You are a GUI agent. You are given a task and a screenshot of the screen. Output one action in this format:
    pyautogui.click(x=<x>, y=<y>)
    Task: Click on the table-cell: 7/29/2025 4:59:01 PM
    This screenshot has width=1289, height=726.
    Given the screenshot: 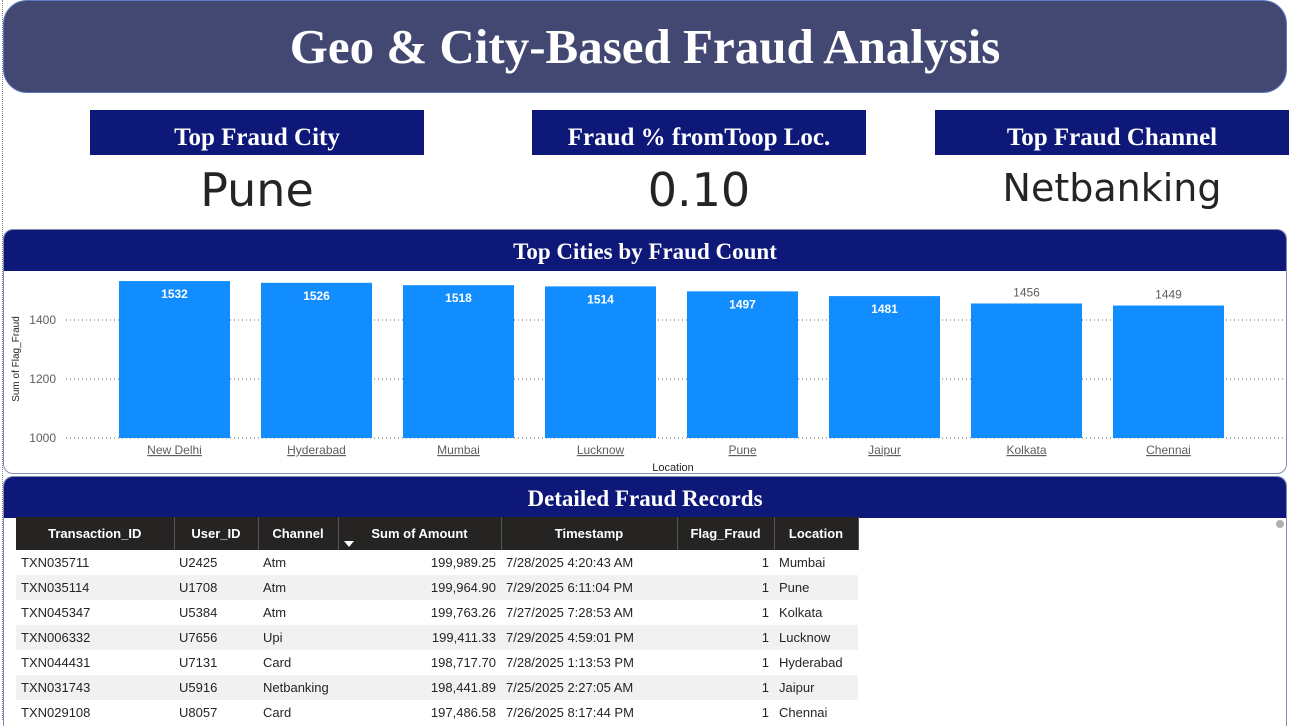 What is the action you would take?
    pyautogui.click(x=589, y=637)
    